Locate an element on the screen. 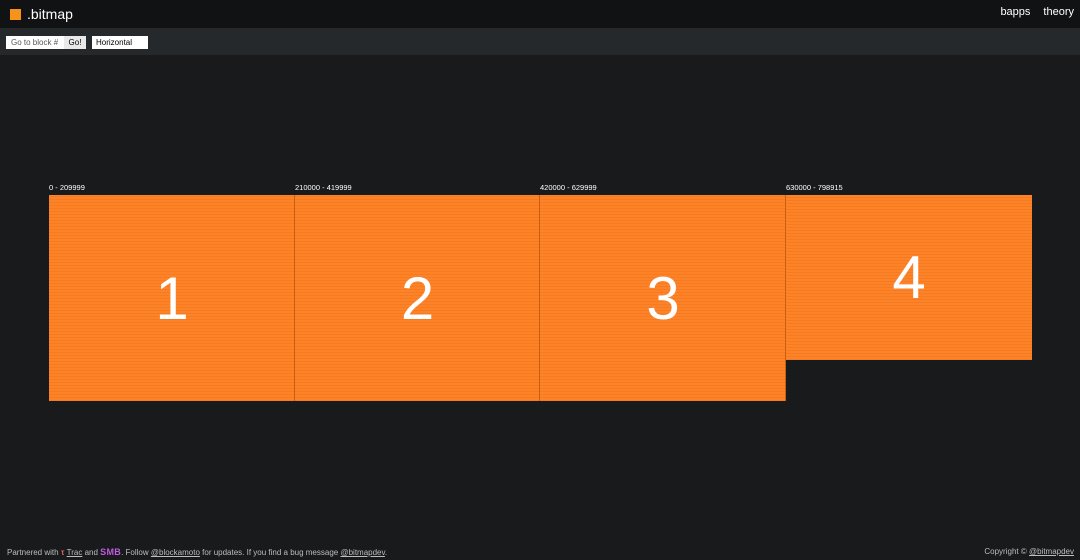  nav-links: bapps theory is located at coordinates (1037, 12).